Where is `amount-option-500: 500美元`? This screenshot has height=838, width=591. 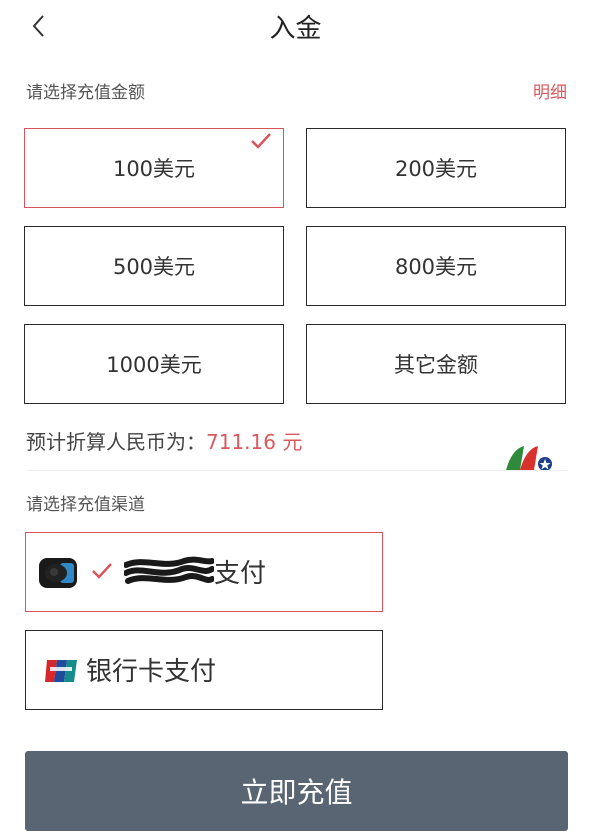 amount-option-500: 500美元 is located at coordinates (154, 266).